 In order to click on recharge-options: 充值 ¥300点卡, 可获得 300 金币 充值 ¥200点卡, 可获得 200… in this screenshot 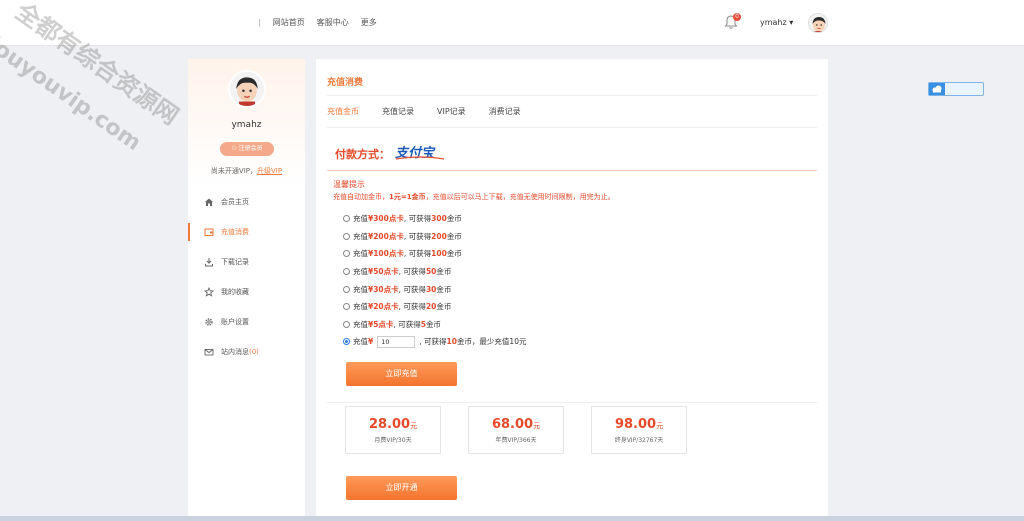, I will do `click(434, 280)`.